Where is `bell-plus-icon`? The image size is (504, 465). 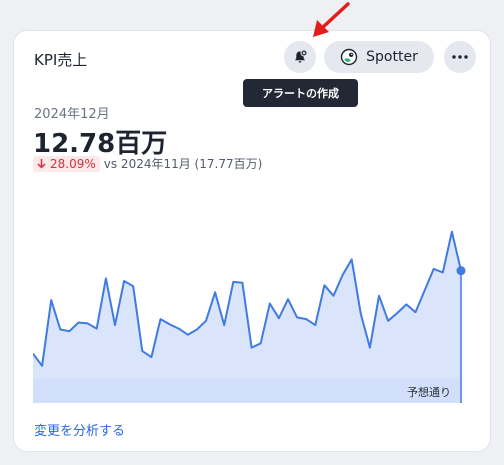 bell-plus-icon is located at coordinates (301, 56).